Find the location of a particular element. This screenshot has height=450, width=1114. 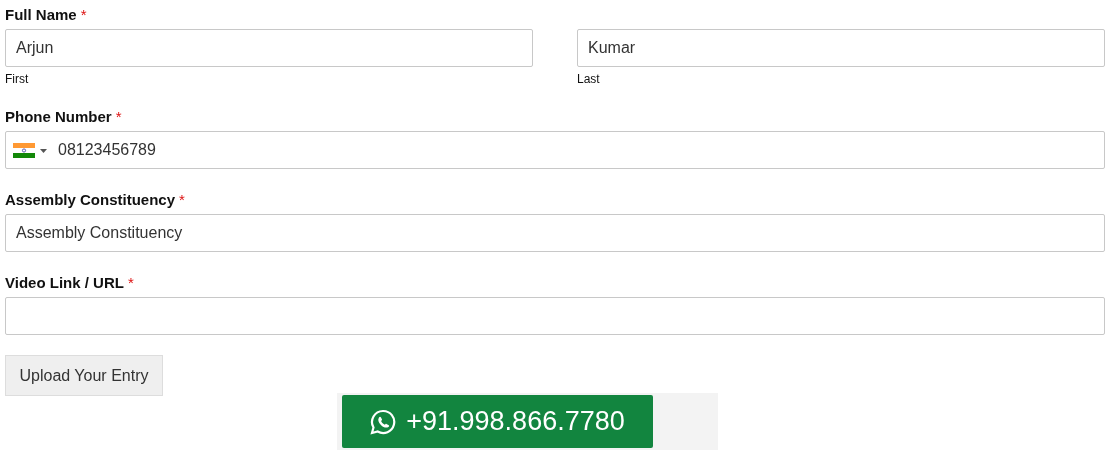

submit-button: Upload Your Entry is located at coordinates (84, 375).